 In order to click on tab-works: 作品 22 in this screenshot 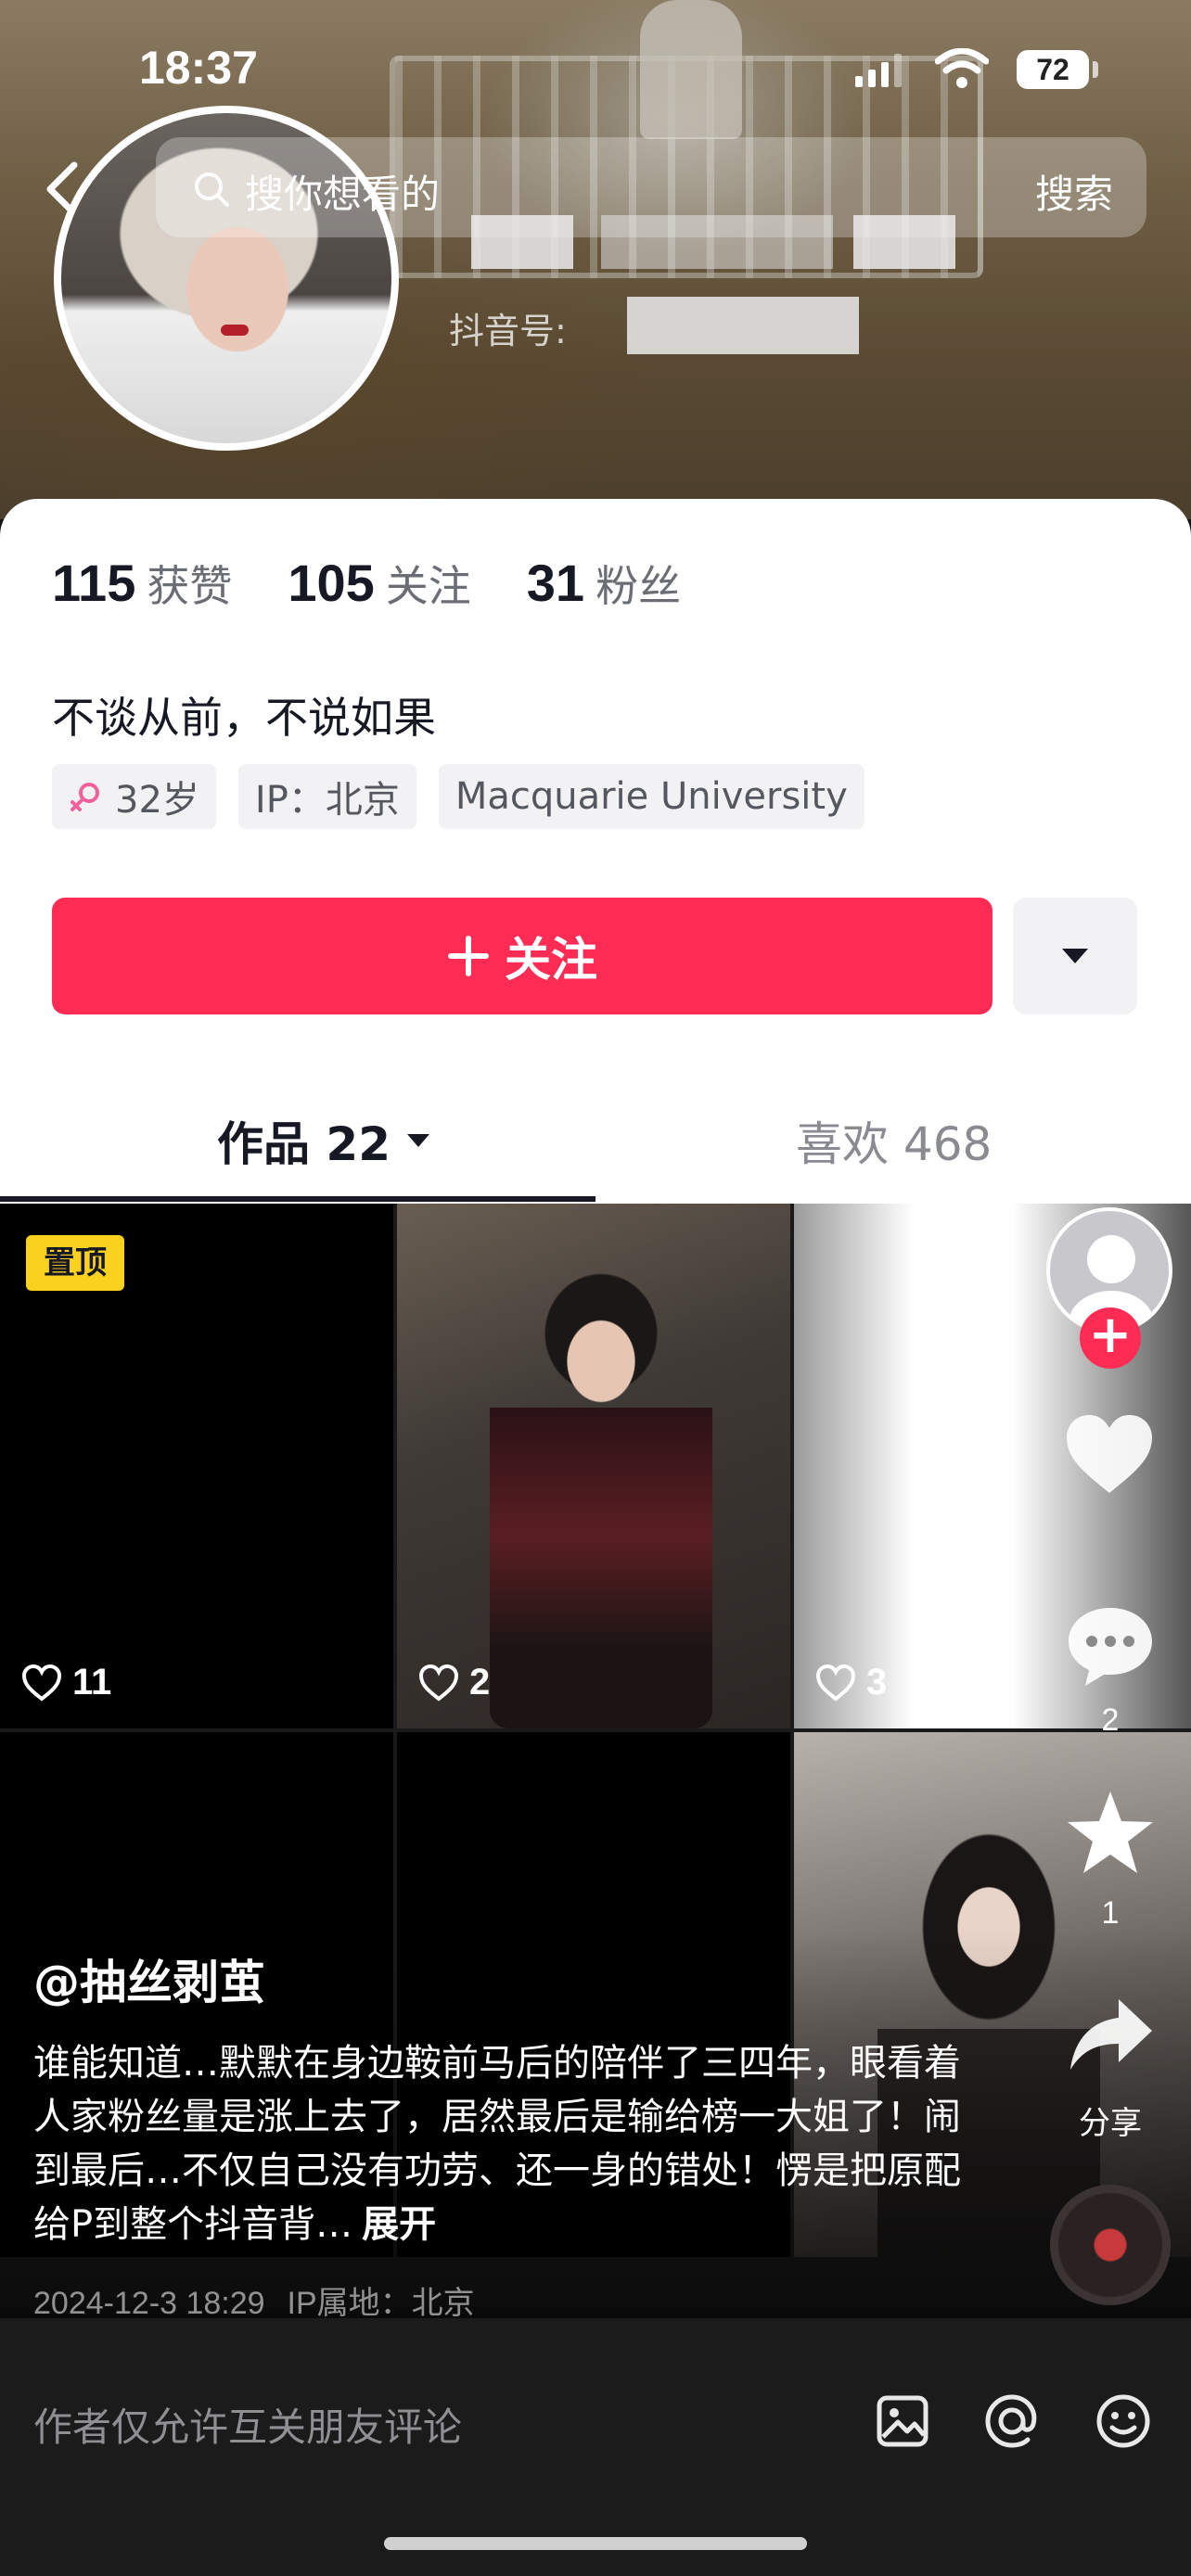, I will do `click(324, 1140)`.